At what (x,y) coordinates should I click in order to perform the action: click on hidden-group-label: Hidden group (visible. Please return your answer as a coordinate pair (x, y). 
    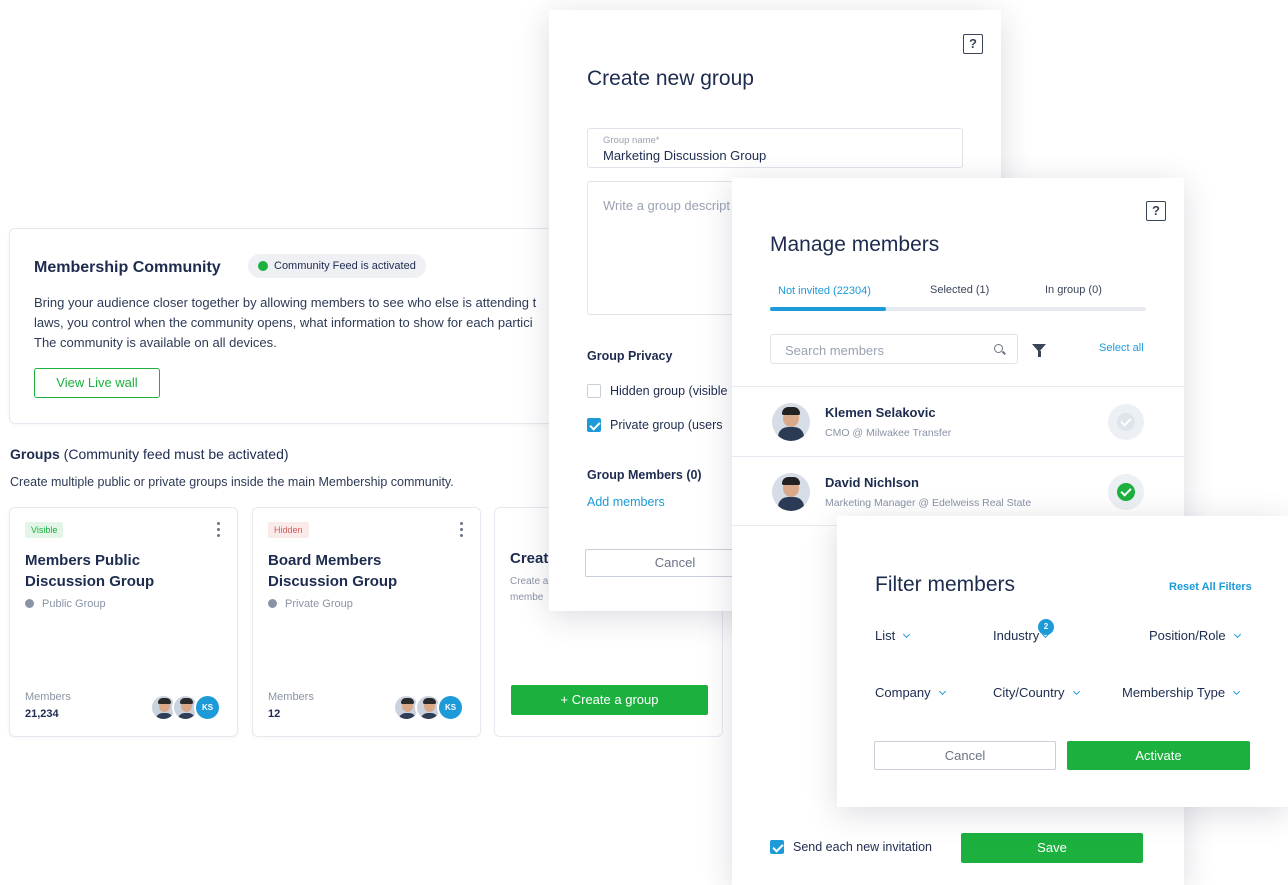
    Looking at the image, I should click on (669, 391).